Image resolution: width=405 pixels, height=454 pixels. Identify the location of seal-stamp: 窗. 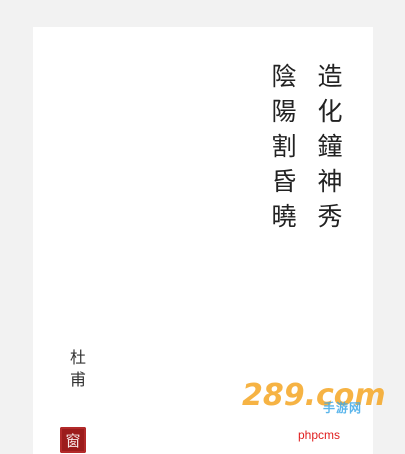
(73, 440).